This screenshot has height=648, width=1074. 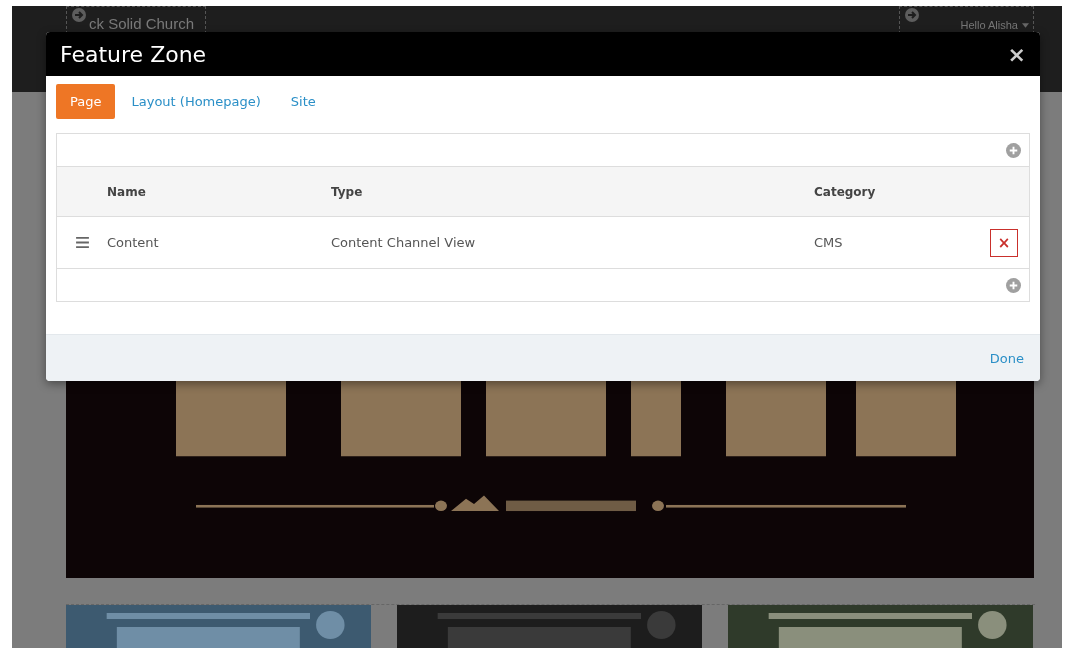 I want to click on table-cell-text: Content Channel View, so click(x=404, y=242).